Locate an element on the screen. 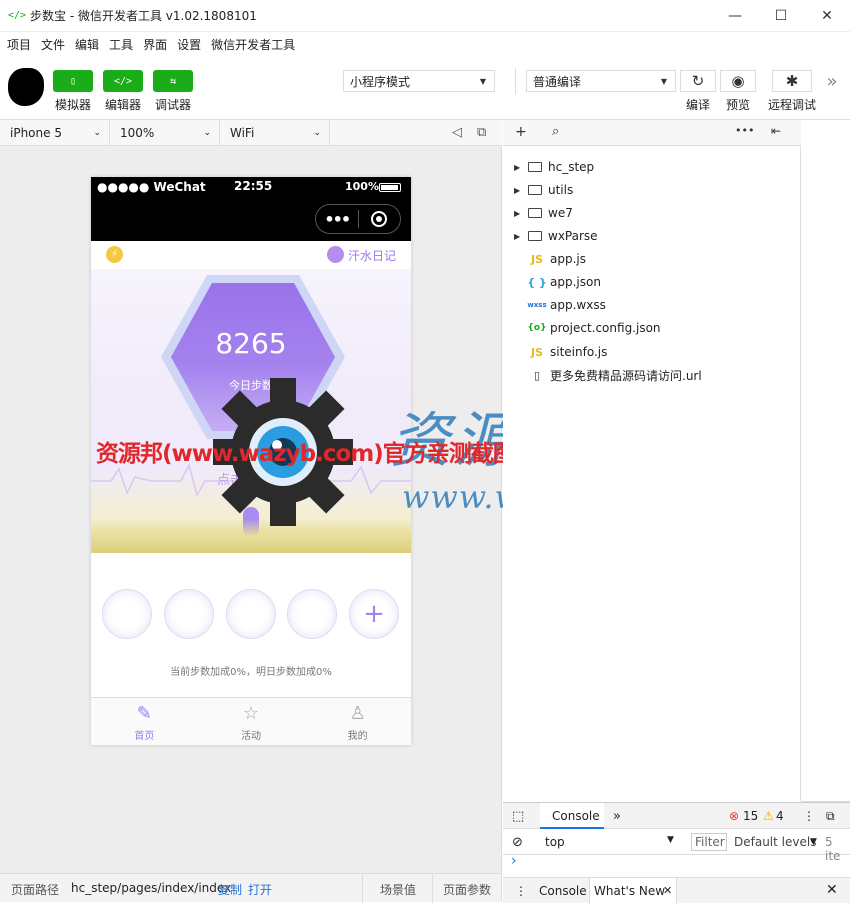 Image resolution: width=850 pixels, height=904 pixels. phone-status-bar: ●●●●● WeChat 22:55 100% is located at coordinates (251, 187).